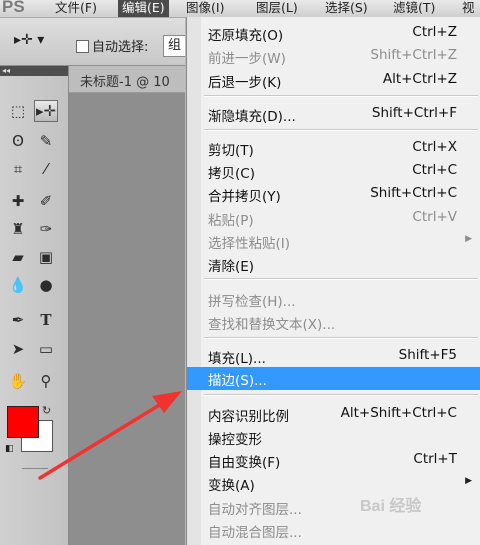 The height and width of the screenshot is (545, 480). Describe the element at coordinates (391, 506) in the screenshot. I see `baidu-watermark: Bai 经验` at that location.